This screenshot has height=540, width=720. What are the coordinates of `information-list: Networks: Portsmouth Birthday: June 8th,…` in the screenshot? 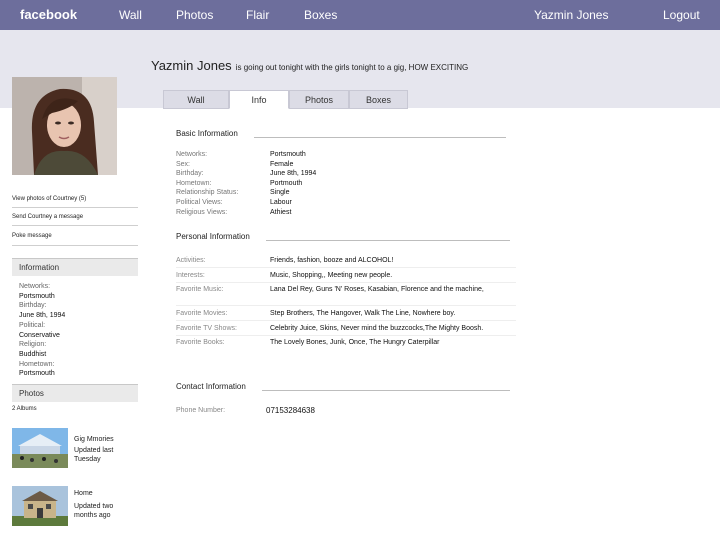 It's located at (42, 330).